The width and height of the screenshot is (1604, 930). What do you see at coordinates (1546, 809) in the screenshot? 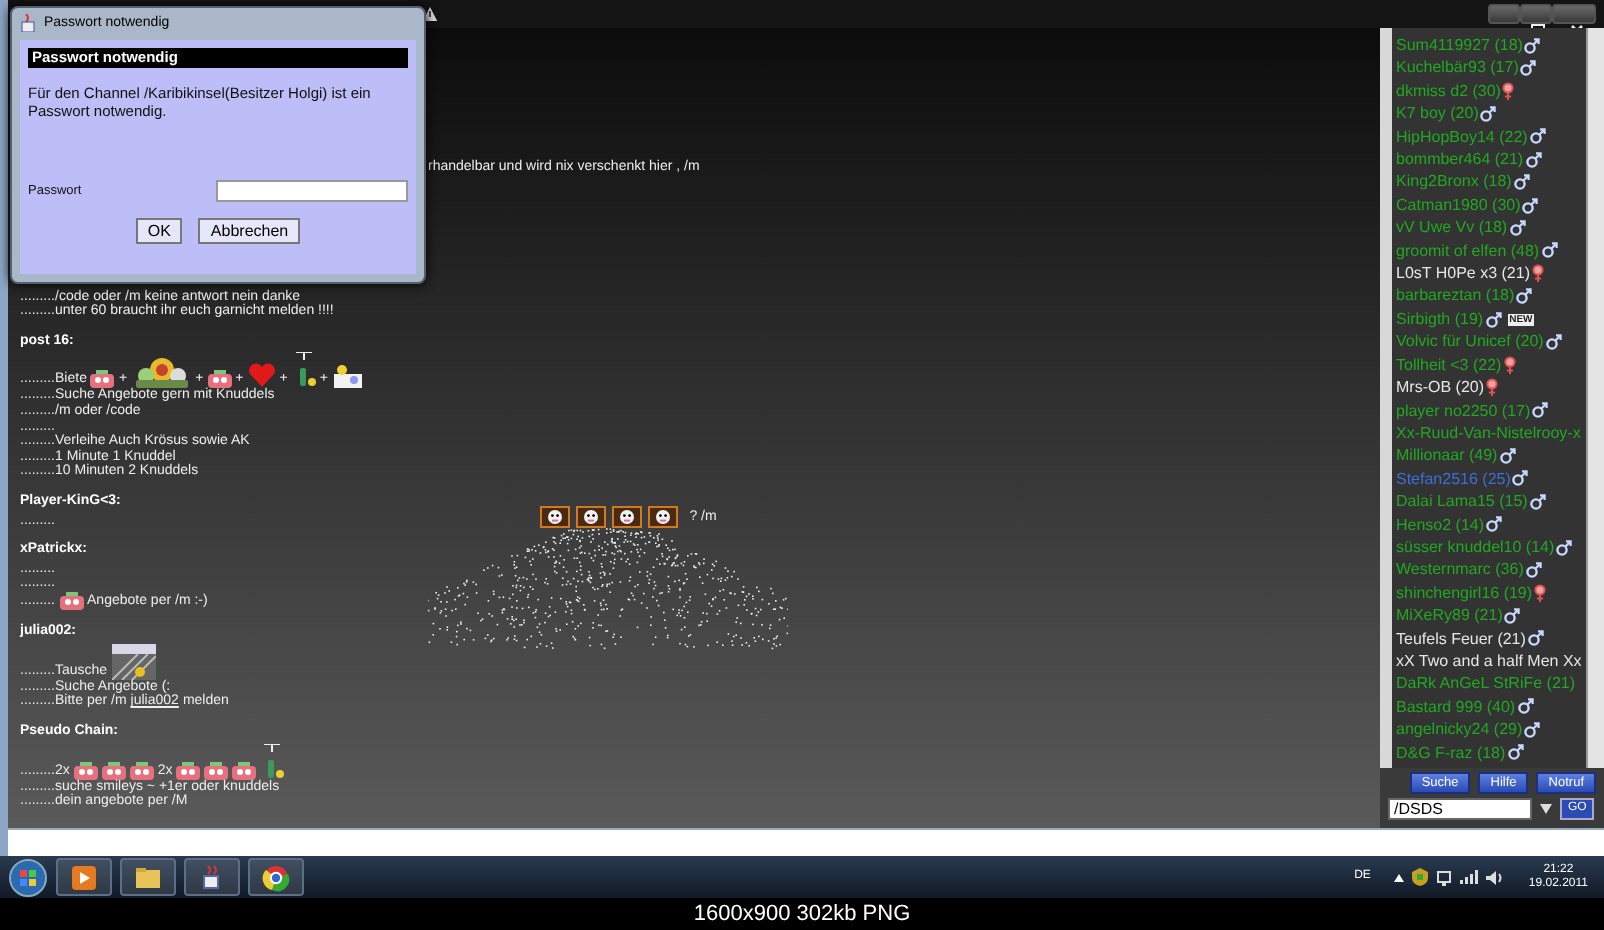
I see `dropdown-caret-icon` at bounding box center [1546, 809].